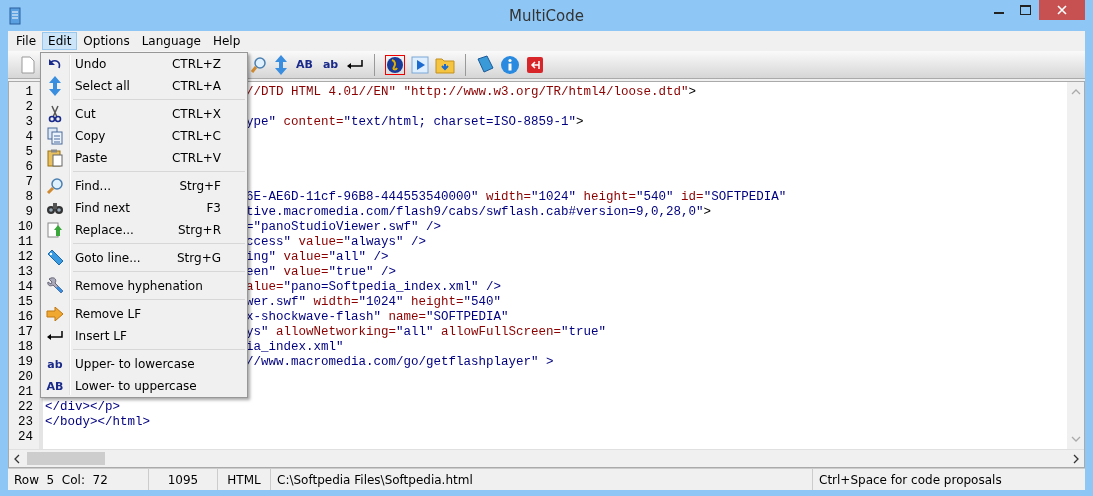  I want to click on line-number: 11, so click(25, 242).